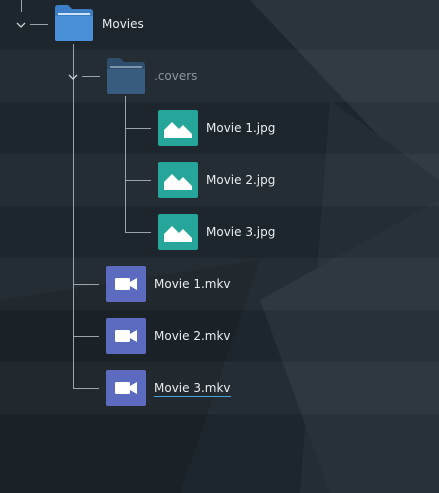 This screenshot has height=493, width=439. Describe the element at coordinates (192, 389) in the screenshot. I see `file-name: Movie 3.mkv` at that location.